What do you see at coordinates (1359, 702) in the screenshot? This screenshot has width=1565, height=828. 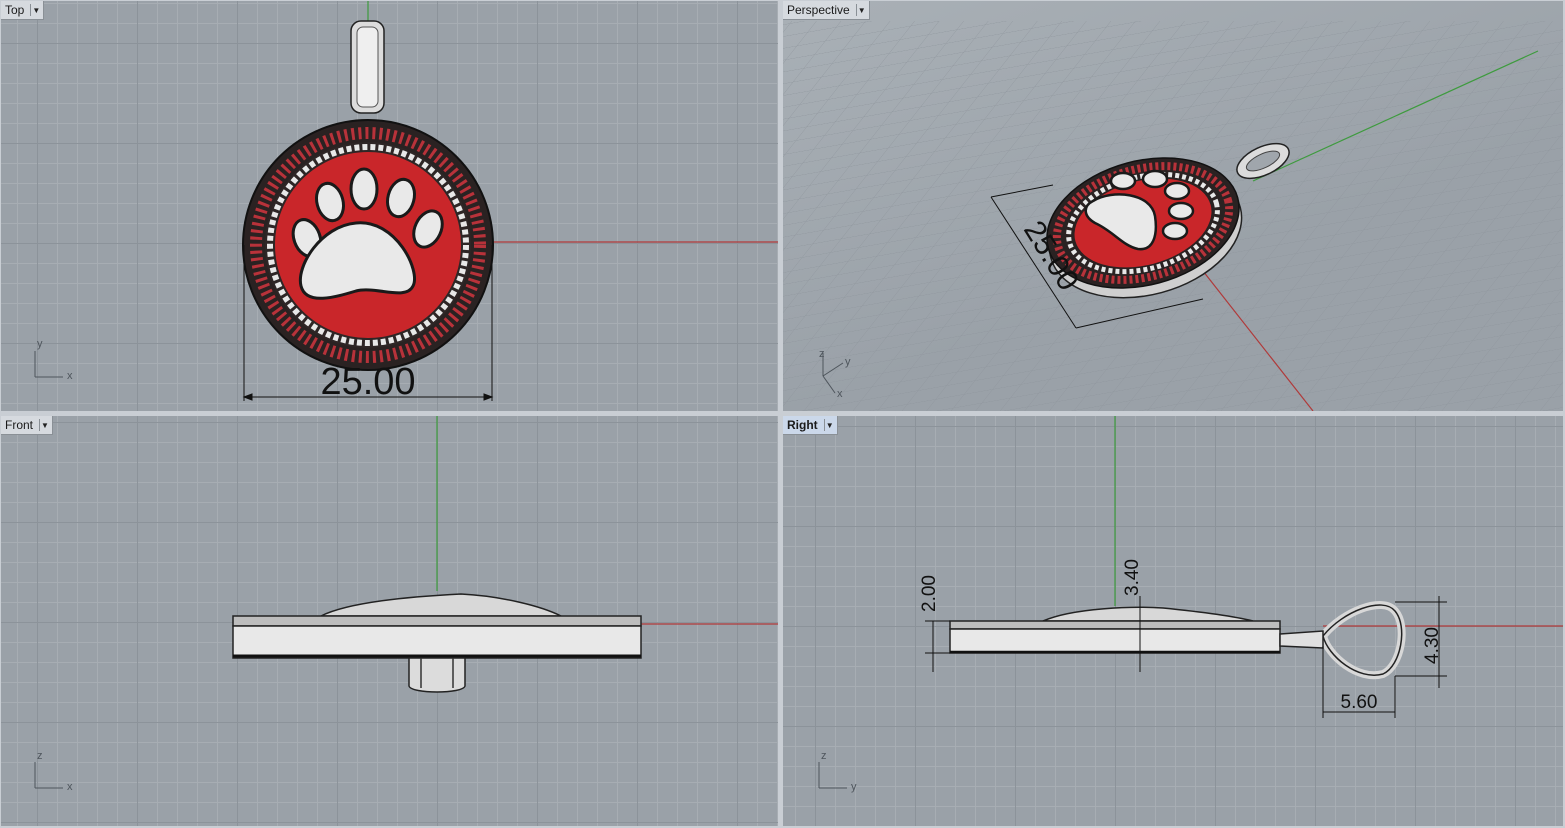 I see `dimension-bail-width: 5.60` at bounding box center [1359, 702].